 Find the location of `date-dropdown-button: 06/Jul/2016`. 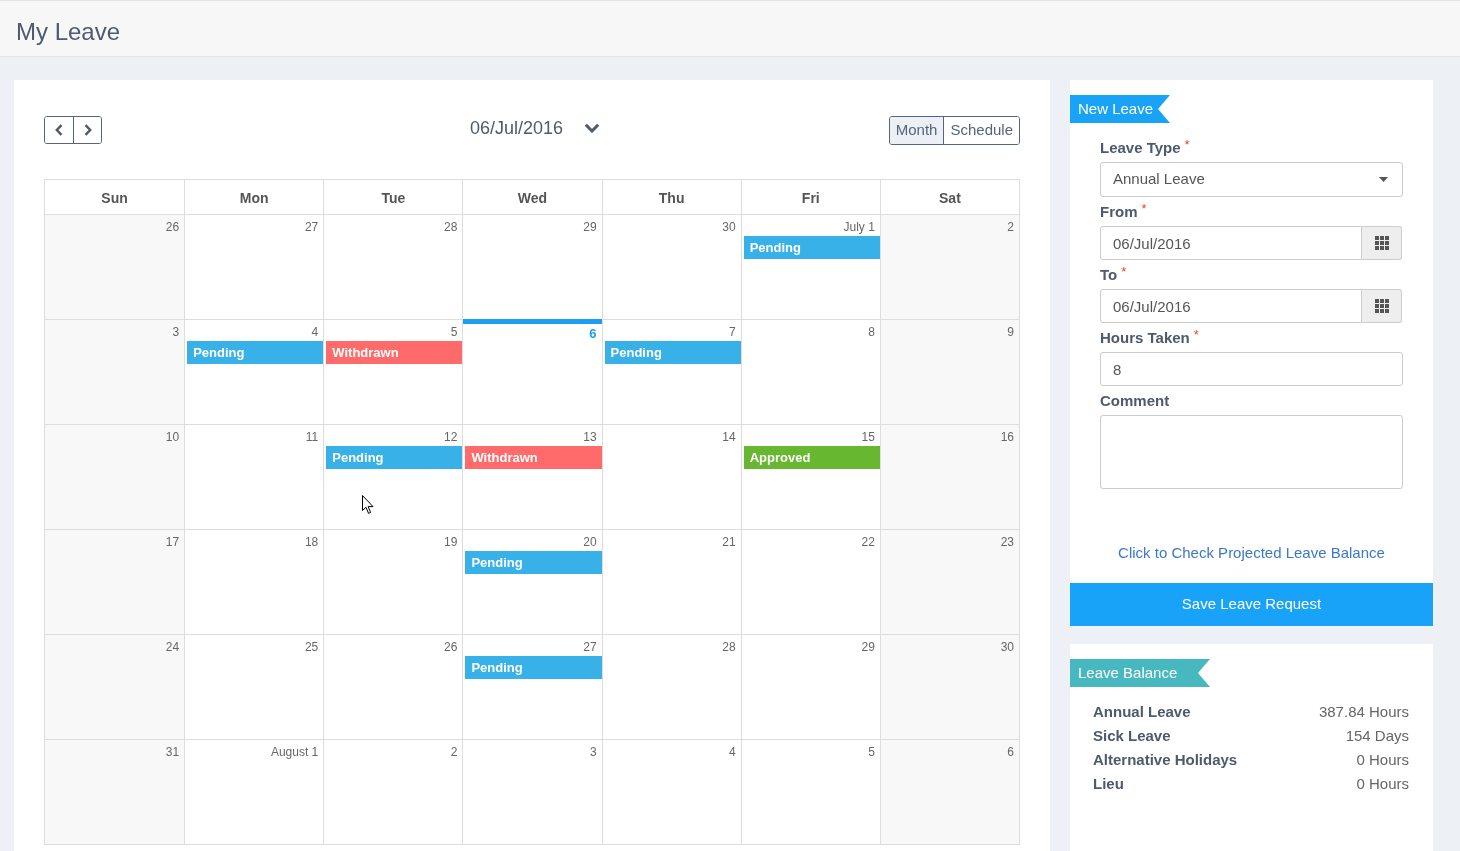

date-dropdown-button: 06/Jul/2016 is located at coordinates (532, 128).